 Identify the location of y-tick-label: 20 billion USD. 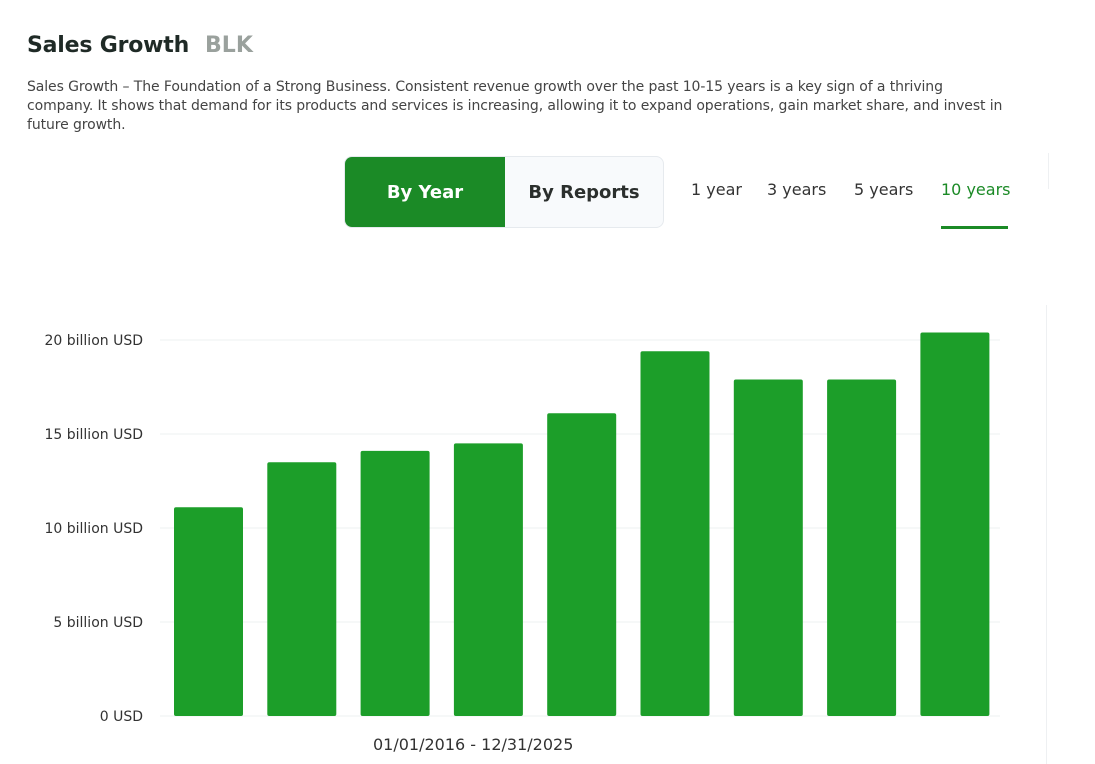
(93, 341).